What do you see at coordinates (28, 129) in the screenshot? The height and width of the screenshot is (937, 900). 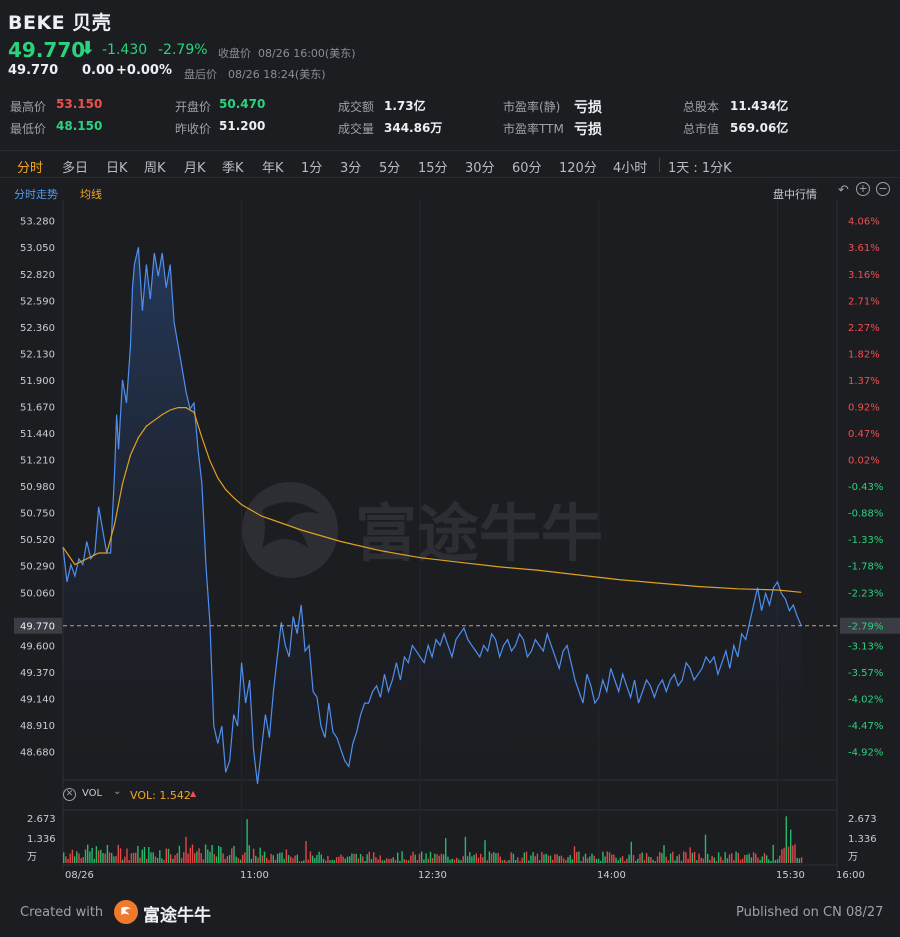 I see `stat-label: 最低价` at bounding box center [28, 129].